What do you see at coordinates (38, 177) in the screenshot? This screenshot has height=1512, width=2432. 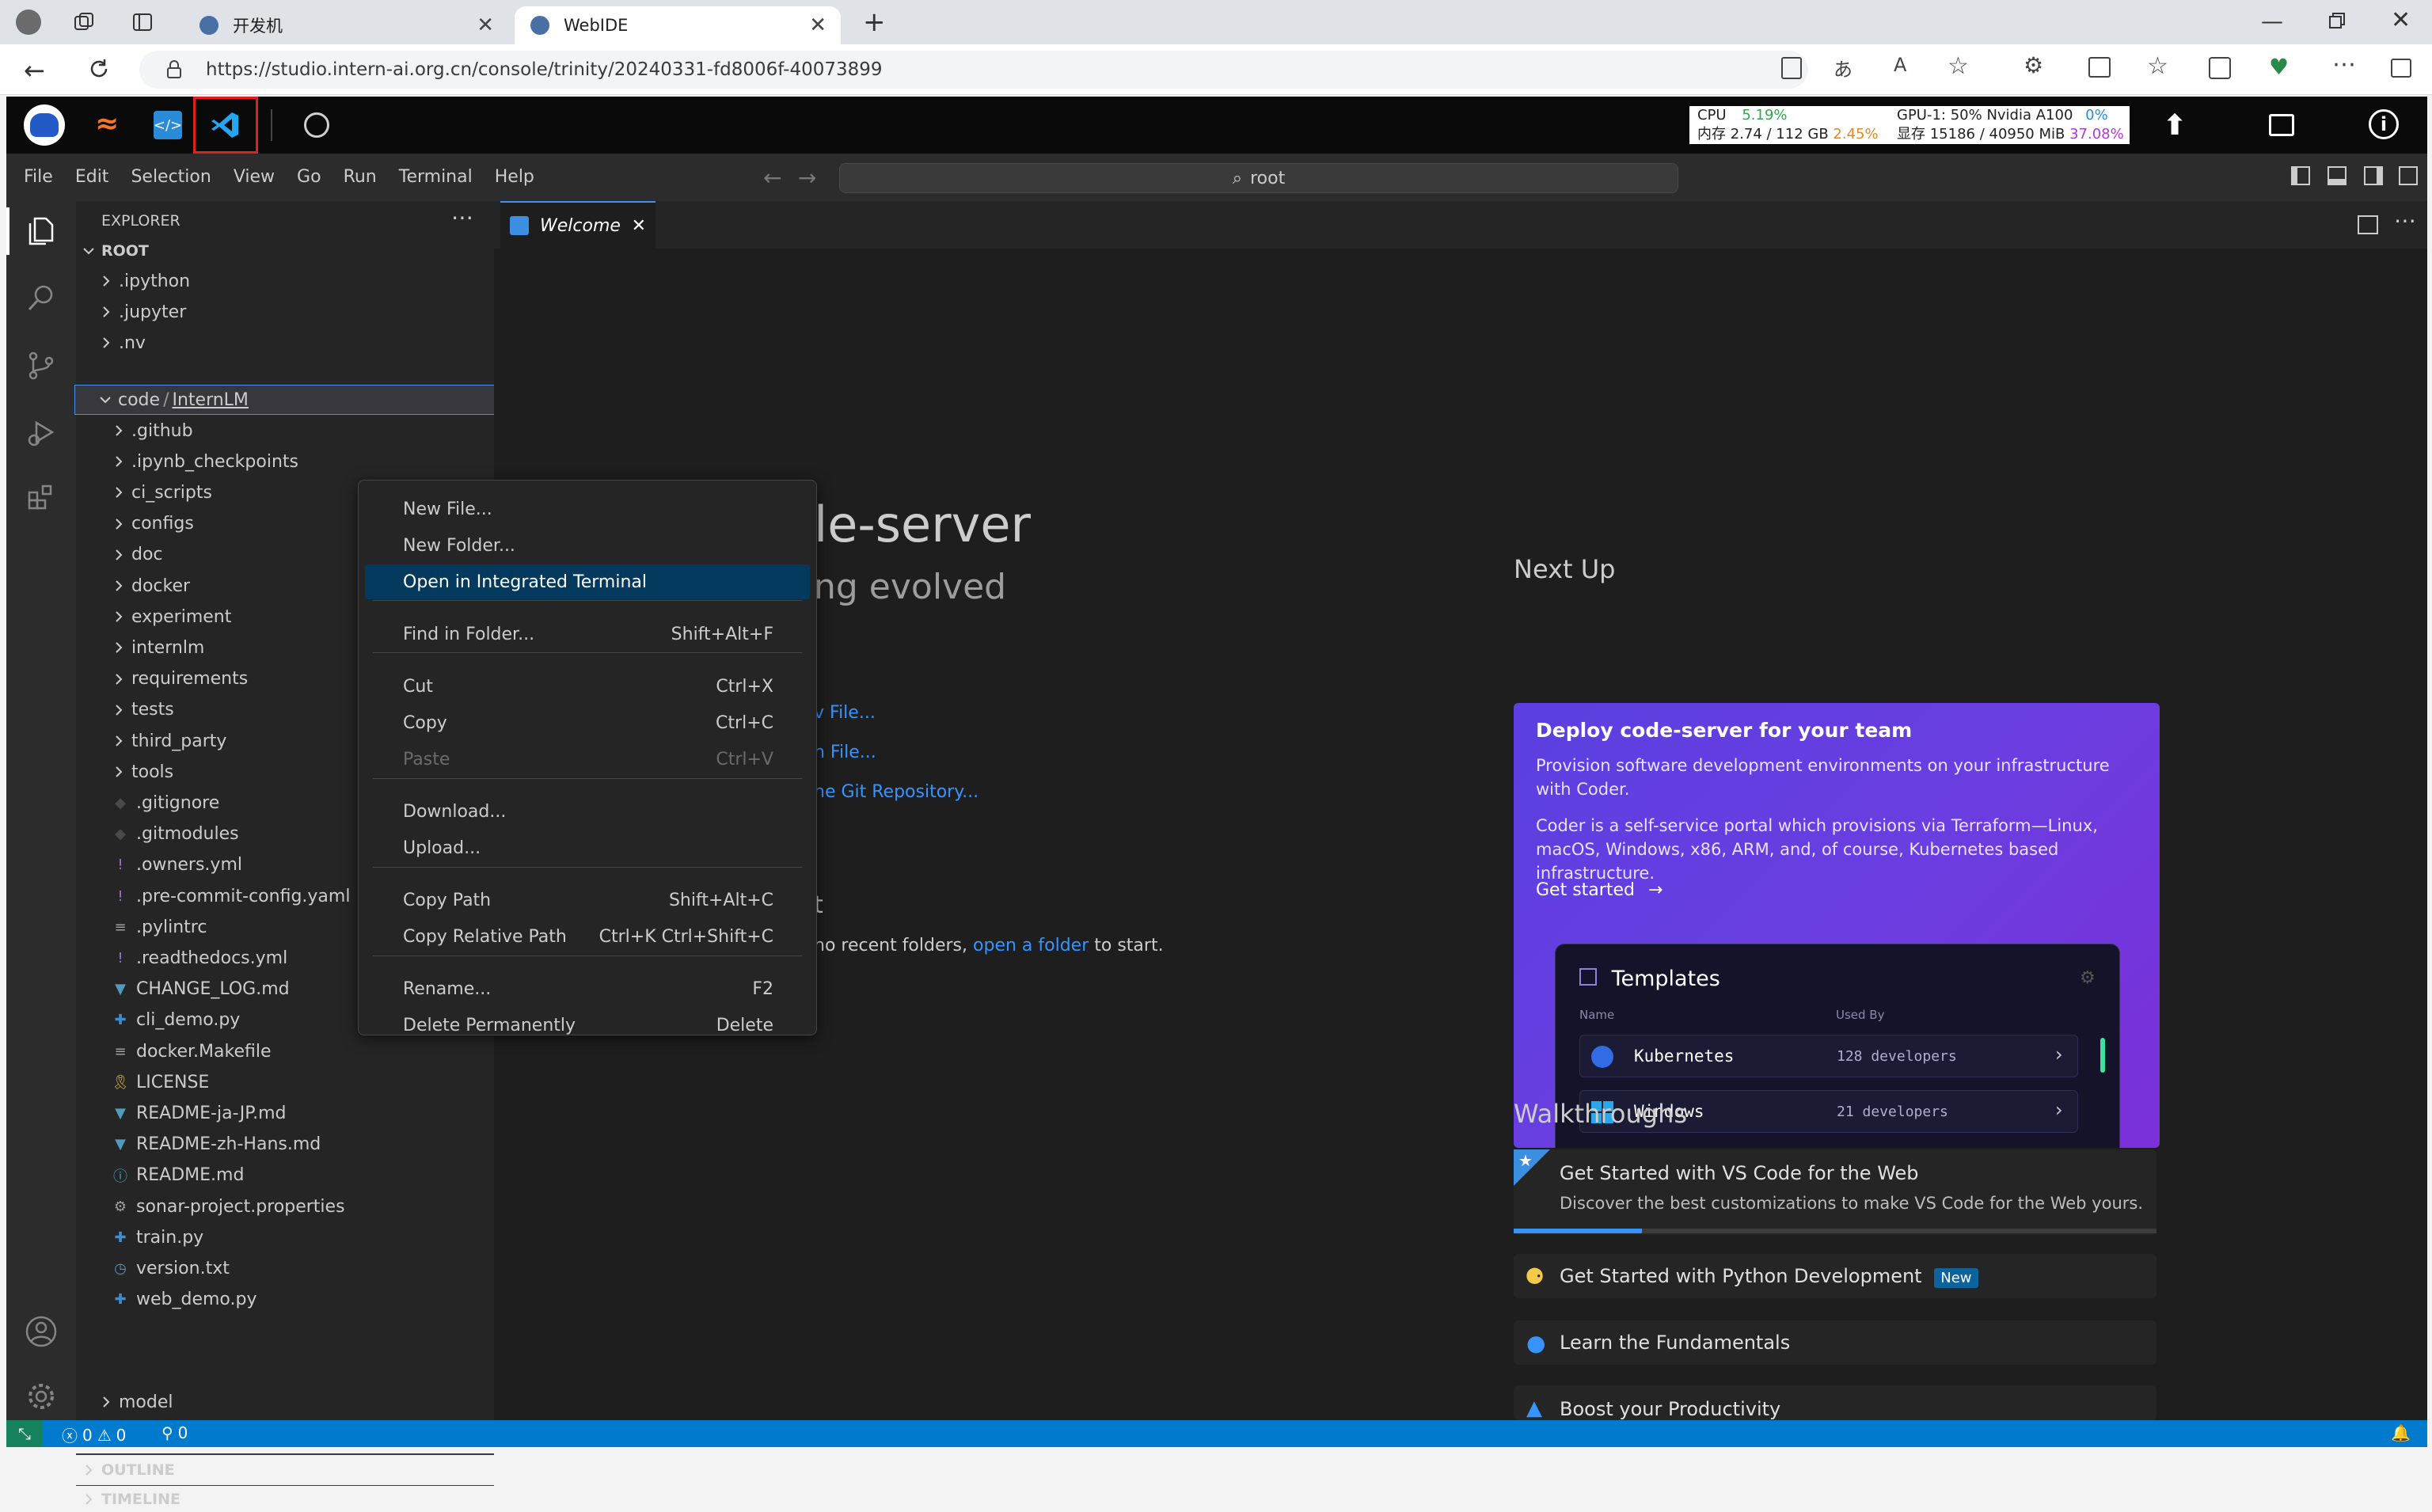 I see `menu-file: File` at bounding box center [38, 177].